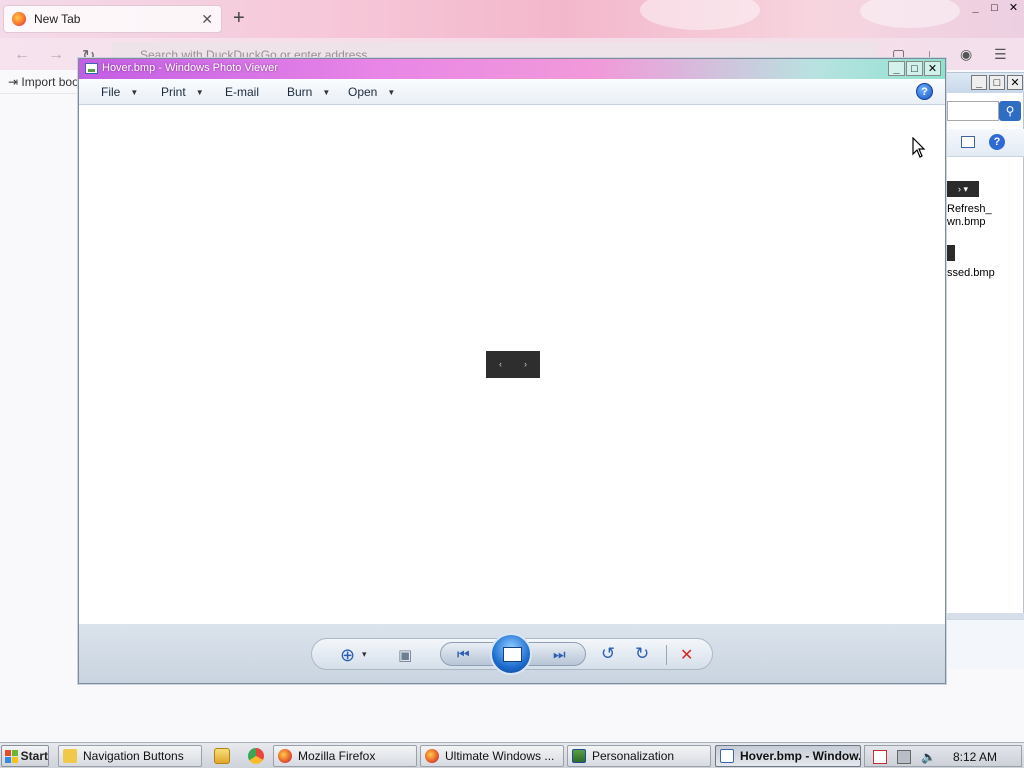 This screenshot has width=1024, height=768. I want to click on zoom-icon: ⊕, so click(347, 655).